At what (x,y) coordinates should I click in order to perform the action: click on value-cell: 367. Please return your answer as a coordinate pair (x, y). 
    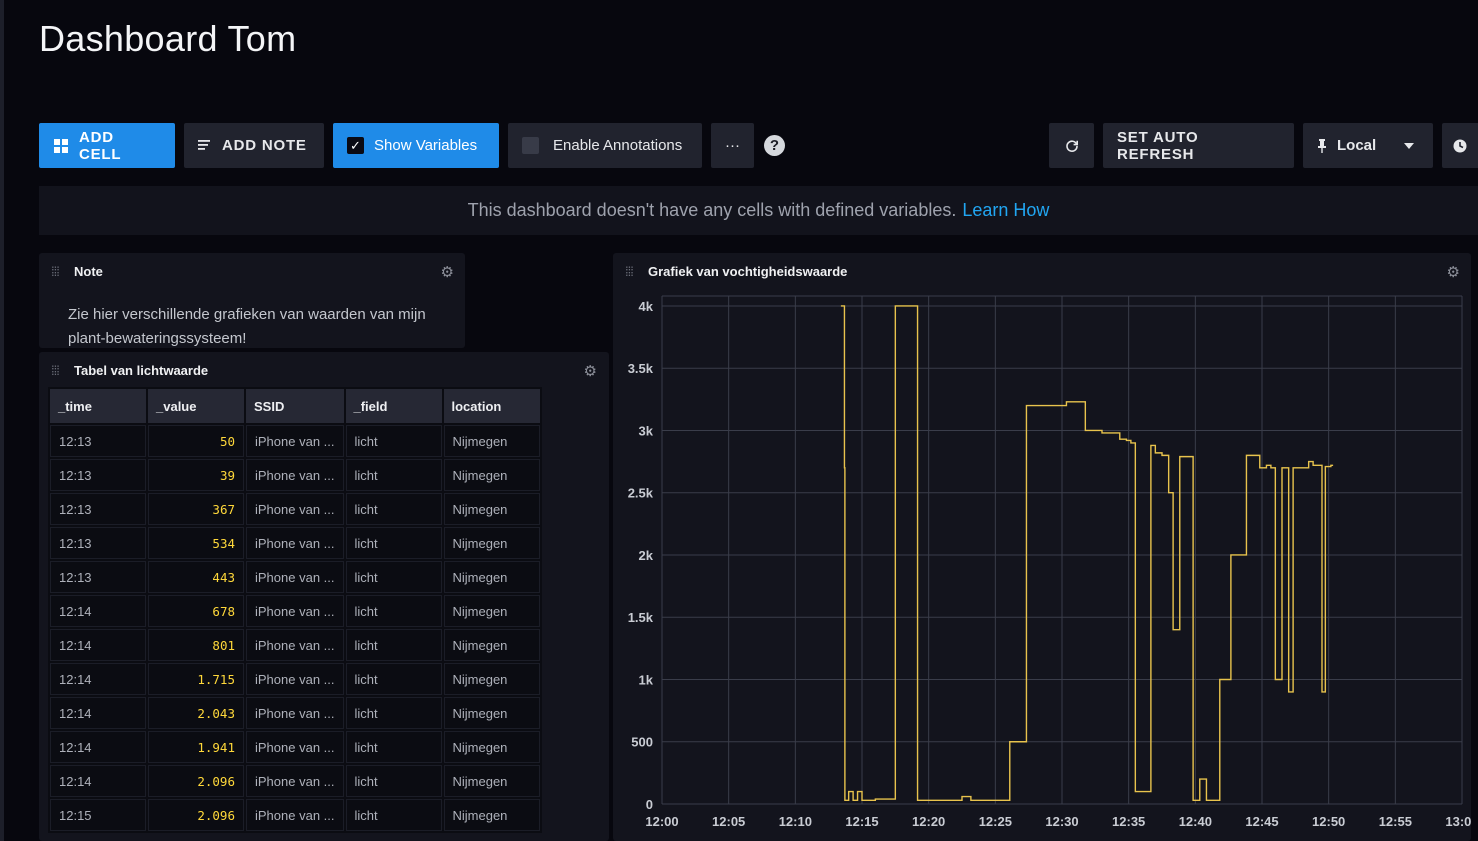
    Looking at the image, I should click on (196, 509).